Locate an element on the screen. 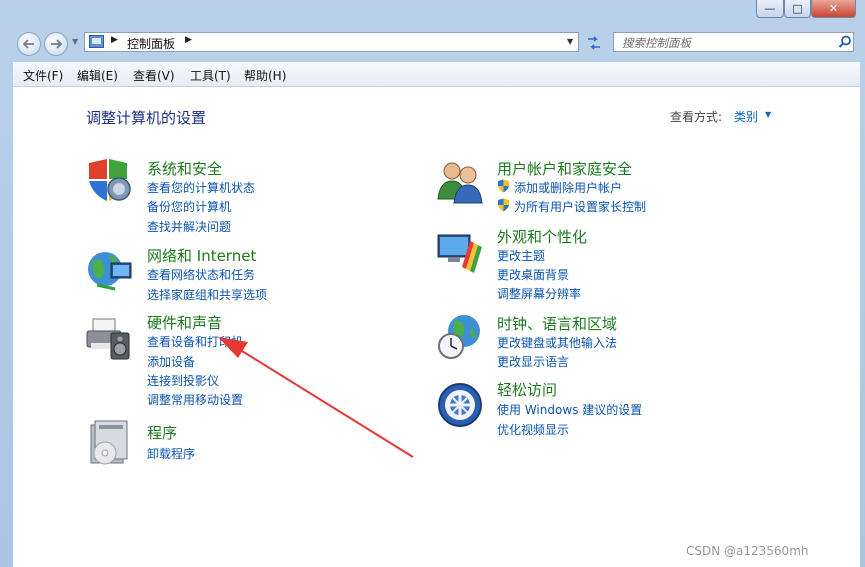 The height and width of the screenshot is (567, 865). printer-speaker-icon is located at coordinates (109, 337).